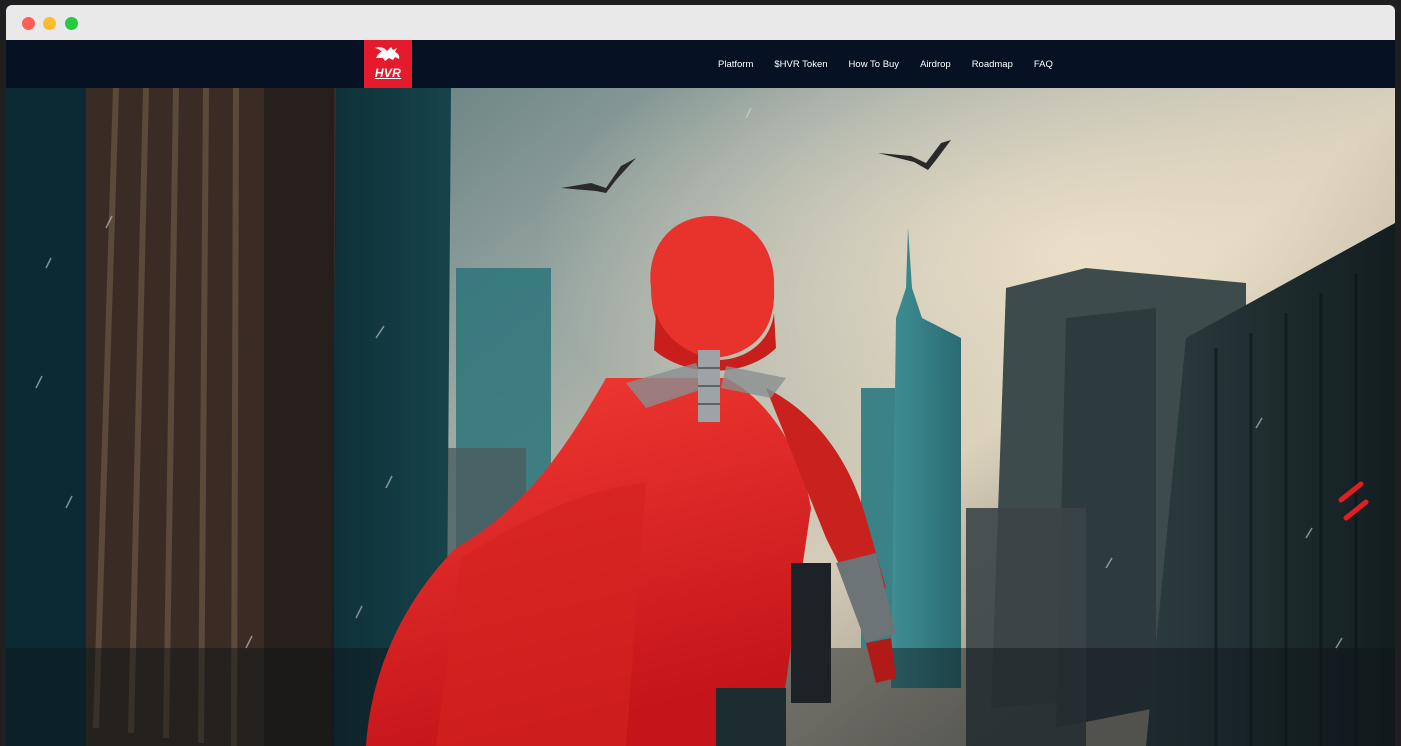 Image resolution: width=1401 pixels, height=746 pixels. What do you see at coordinates (992, 64) in the screenshot?
I see `nav-link-roadmap: Roadmap` at bounding box center [992, 64].